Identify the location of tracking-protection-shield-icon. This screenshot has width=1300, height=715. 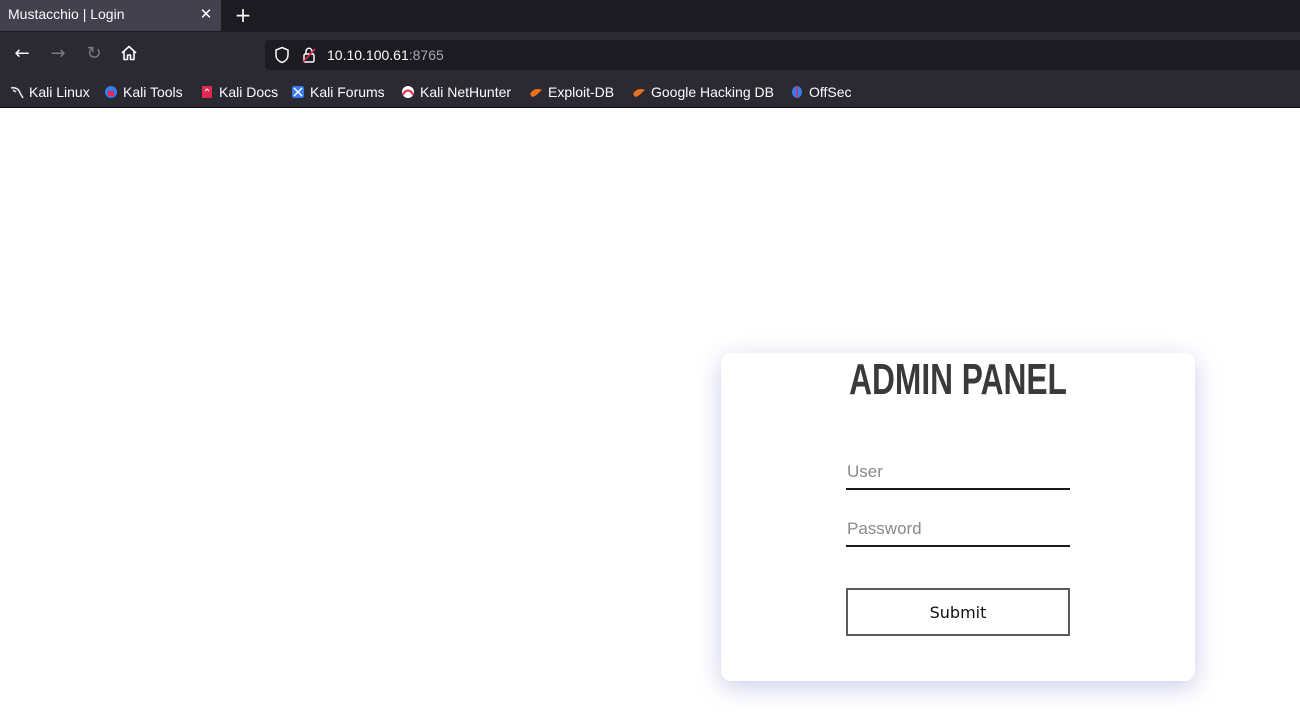
(282, 55).